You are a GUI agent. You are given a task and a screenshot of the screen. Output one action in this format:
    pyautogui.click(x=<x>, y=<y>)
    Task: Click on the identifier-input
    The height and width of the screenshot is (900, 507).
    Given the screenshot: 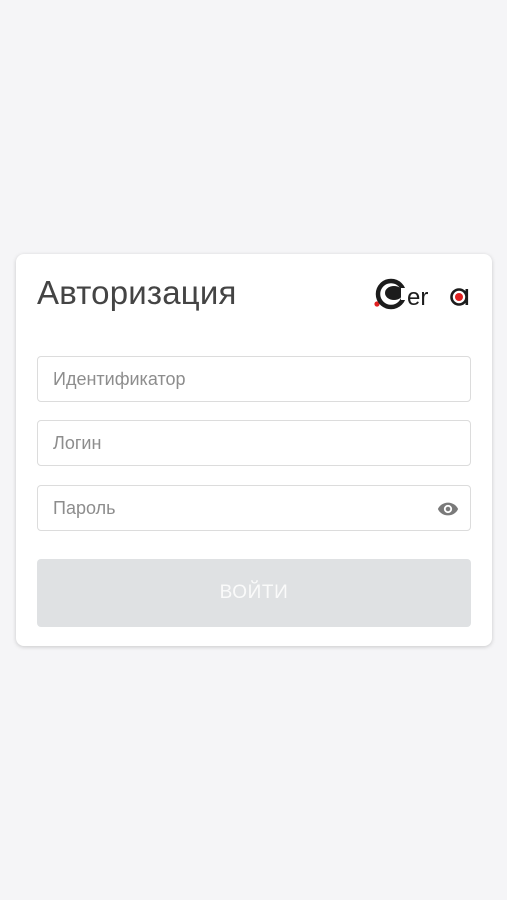 What is the action you would take?
    pyautogui.click(x=254, y=379)
    